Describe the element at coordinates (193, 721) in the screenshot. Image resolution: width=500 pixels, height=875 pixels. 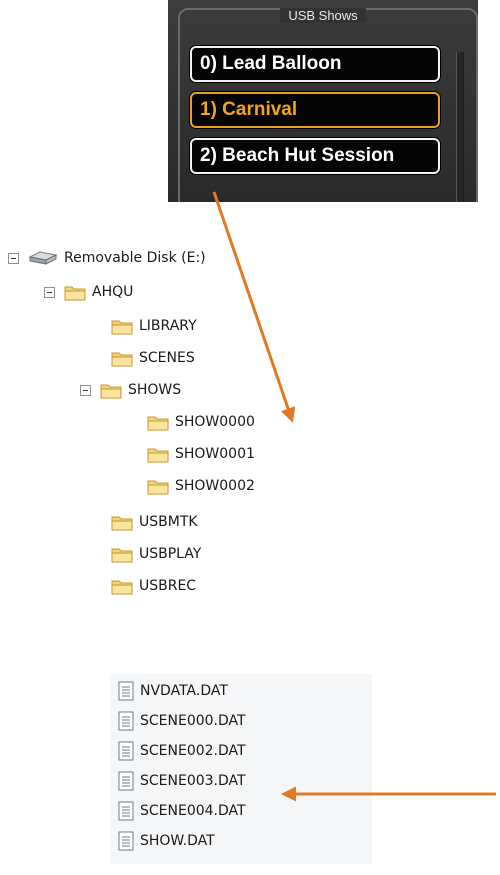
I see `file-name: SCENE000.DAT` at that location.